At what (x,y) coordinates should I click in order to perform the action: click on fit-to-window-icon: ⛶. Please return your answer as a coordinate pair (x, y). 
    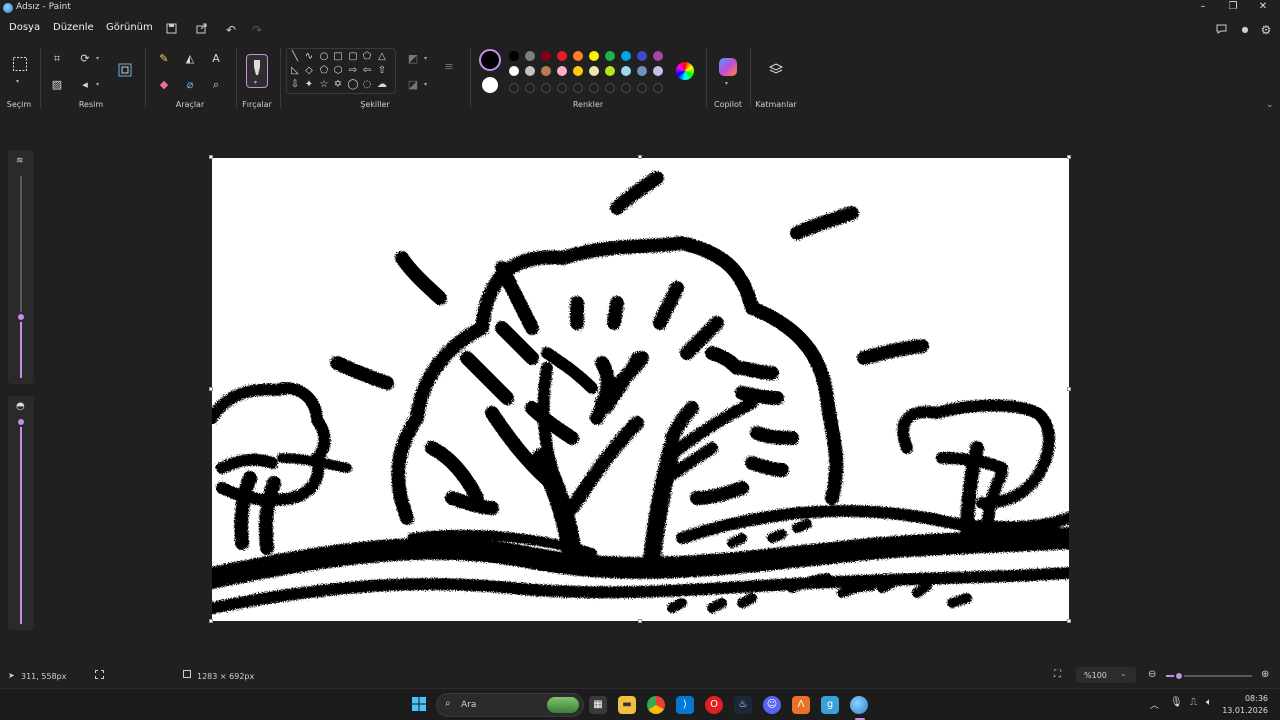
    Looking at the image, I should click on (1057, 674).